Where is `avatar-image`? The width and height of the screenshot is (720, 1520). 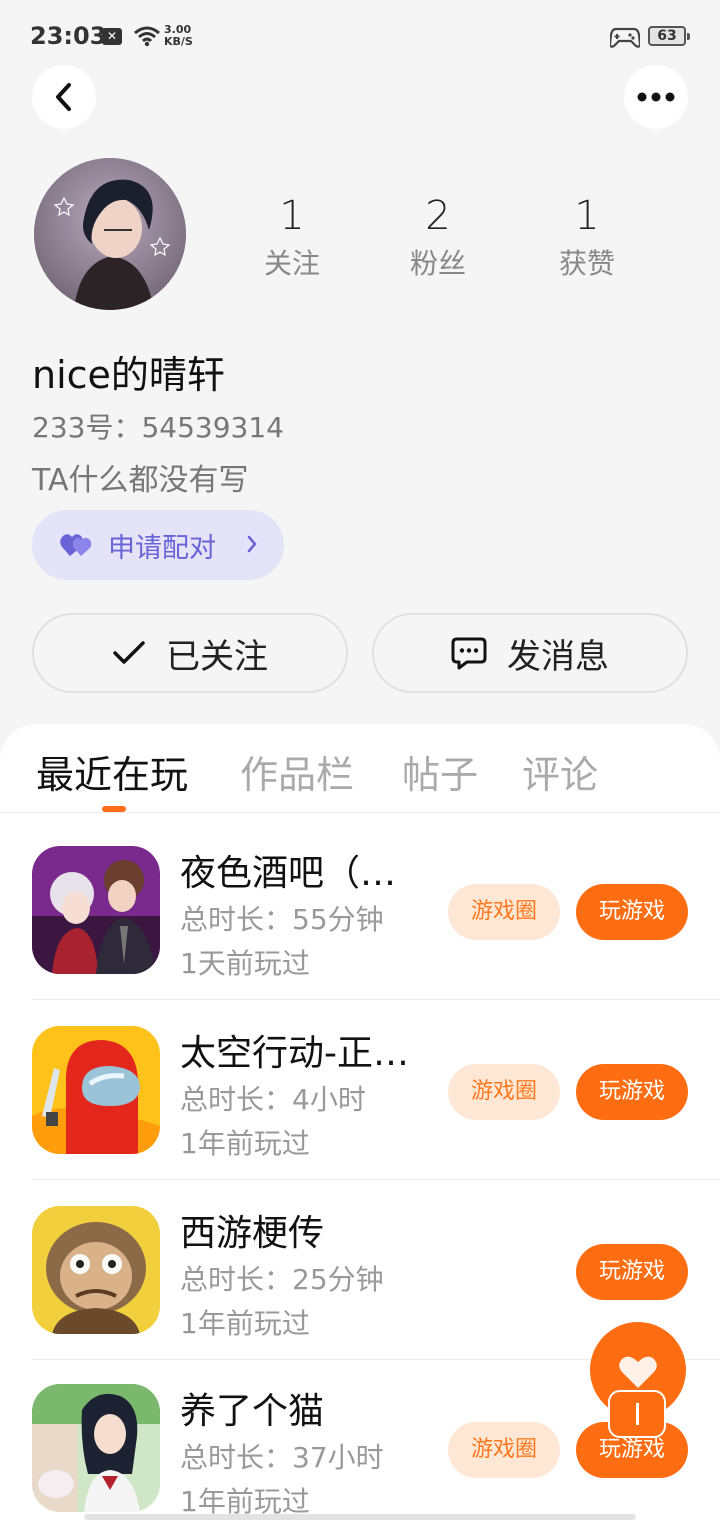
avatar-image is located at coordinates (110, 234).